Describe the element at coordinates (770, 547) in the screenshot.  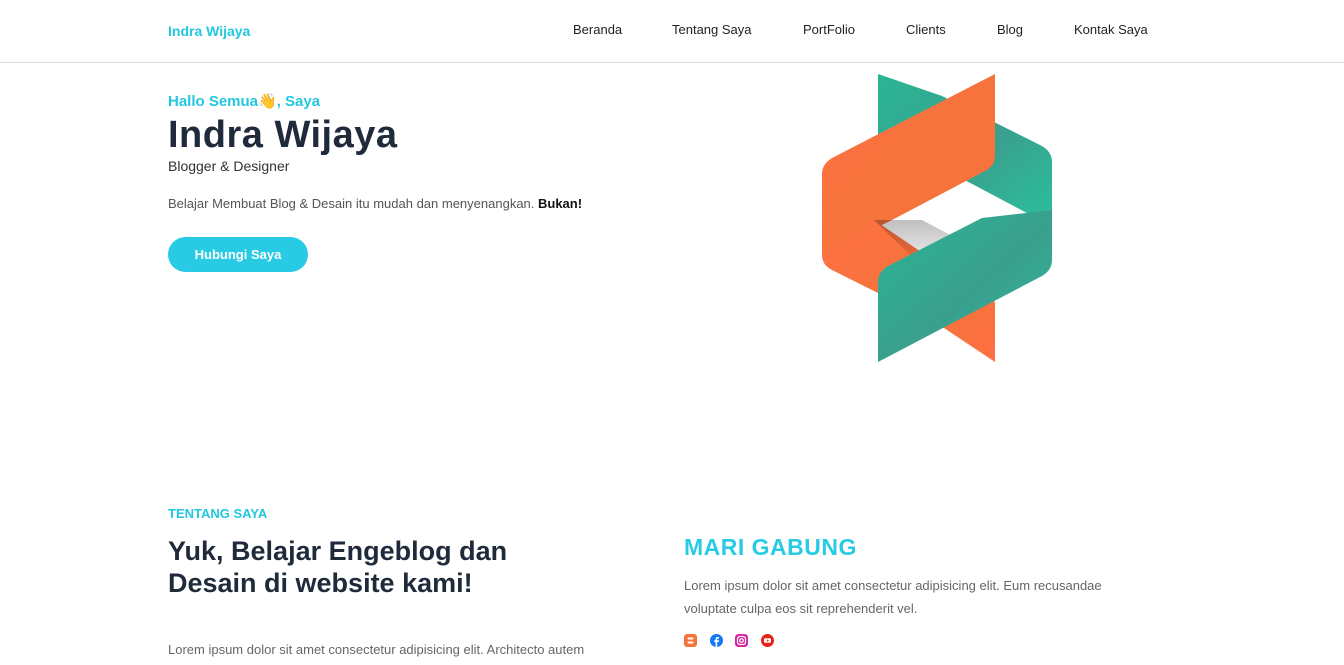
I see `join-title: MARI GABUNG` at that location.